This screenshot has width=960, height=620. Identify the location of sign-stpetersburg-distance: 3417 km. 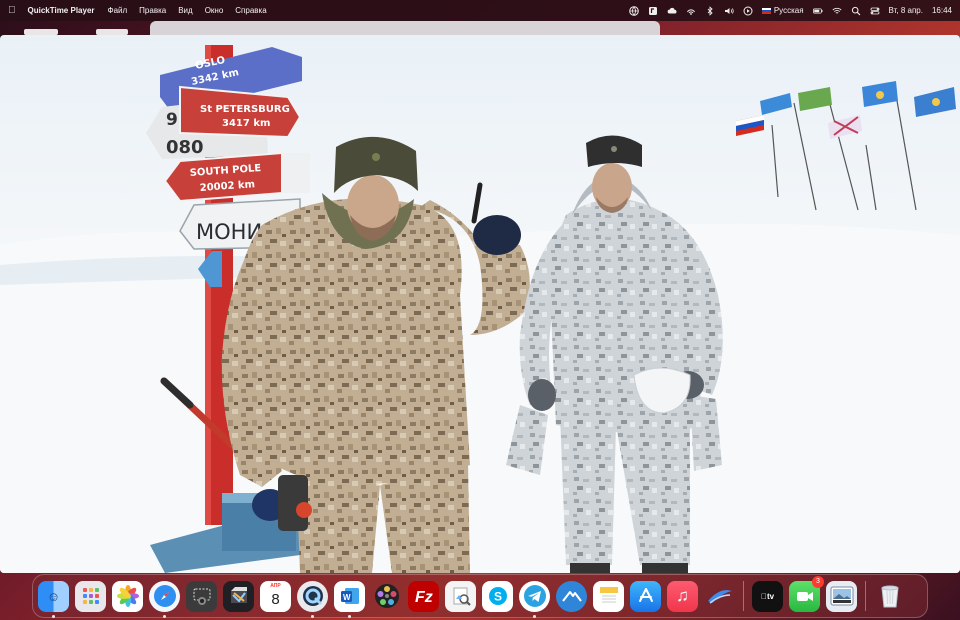
(246, 123).